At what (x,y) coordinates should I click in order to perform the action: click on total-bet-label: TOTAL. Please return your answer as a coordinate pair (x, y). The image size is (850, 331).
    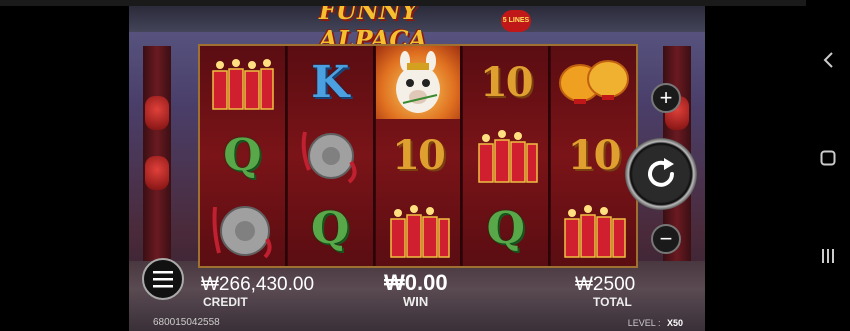
    Looking at the image, I should click on (612, 302).